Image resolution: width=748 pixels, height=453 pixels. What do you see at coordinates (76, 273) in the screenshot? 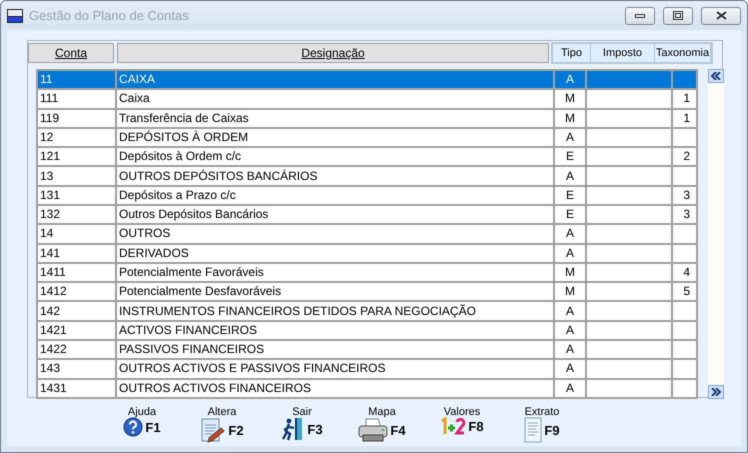
I see `table-cell: 1411` at bounding box center [76, 273].